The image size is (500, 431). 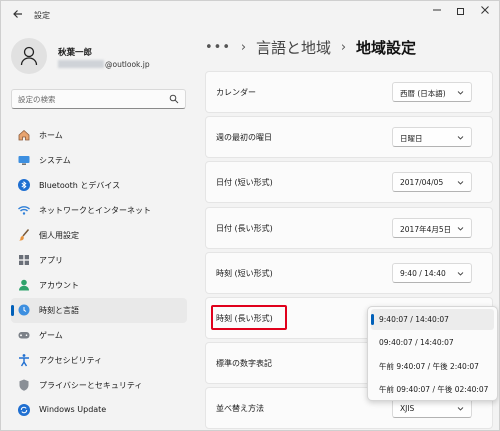 I want to click on maximize-button, so click(x=460, y=13).